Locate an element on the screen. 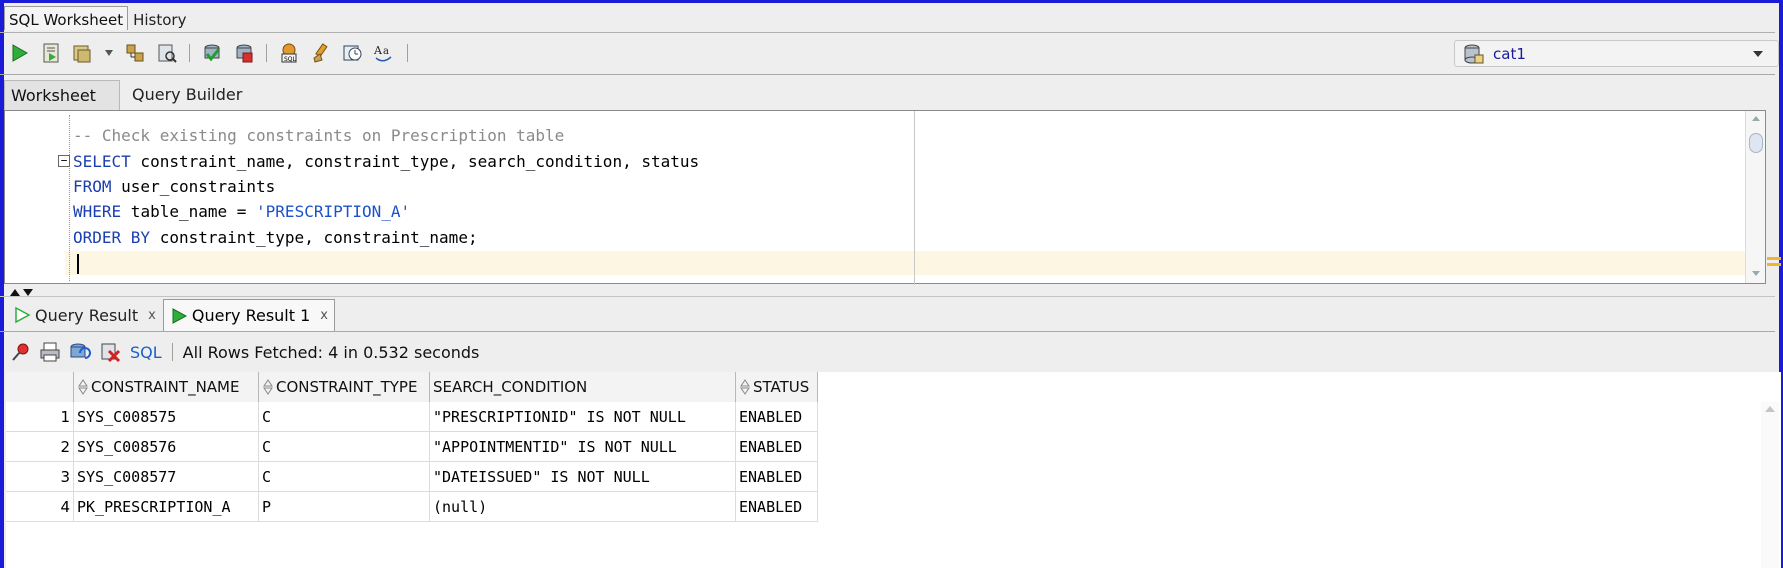 This screenshot has width=1783, height=568. worksheet-tabs: Worksheet Query Builder is located at coordinates (126, 95).